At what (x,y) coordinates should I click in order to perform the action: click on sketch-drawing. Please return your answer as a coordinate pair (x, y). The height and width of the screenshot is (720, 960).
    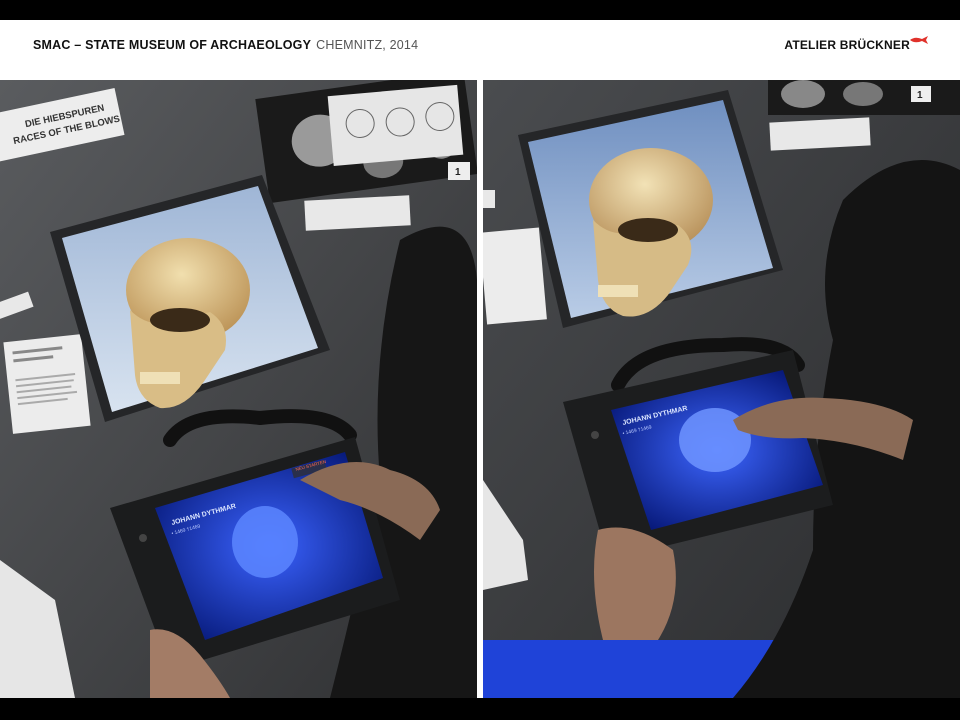
    Looking at the image, I should click on (395, 125).